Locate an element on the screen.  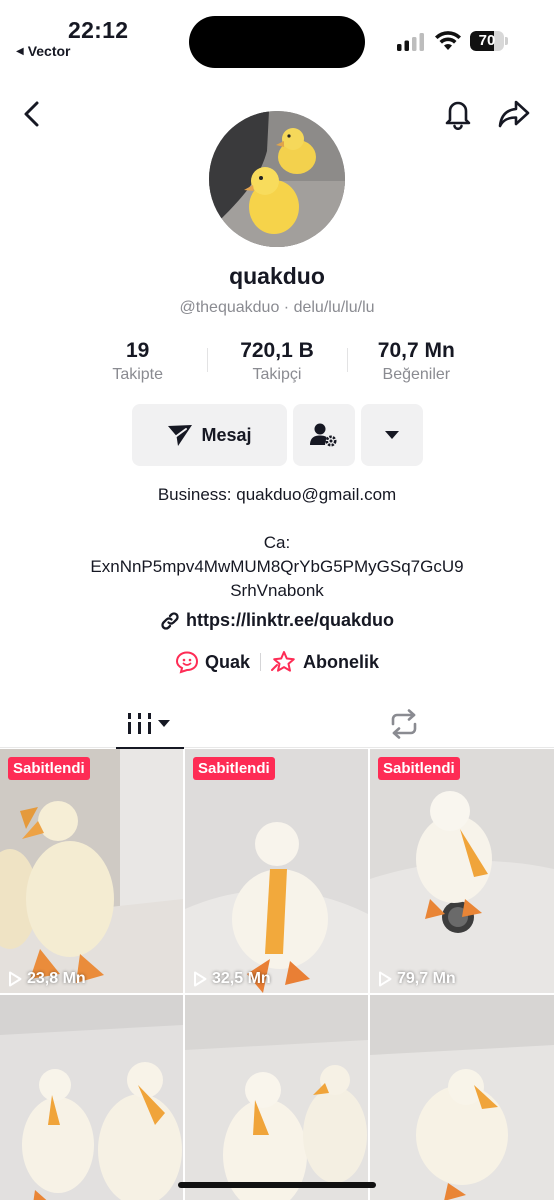
share-arrow-icon is located at coordinates (514, 114).